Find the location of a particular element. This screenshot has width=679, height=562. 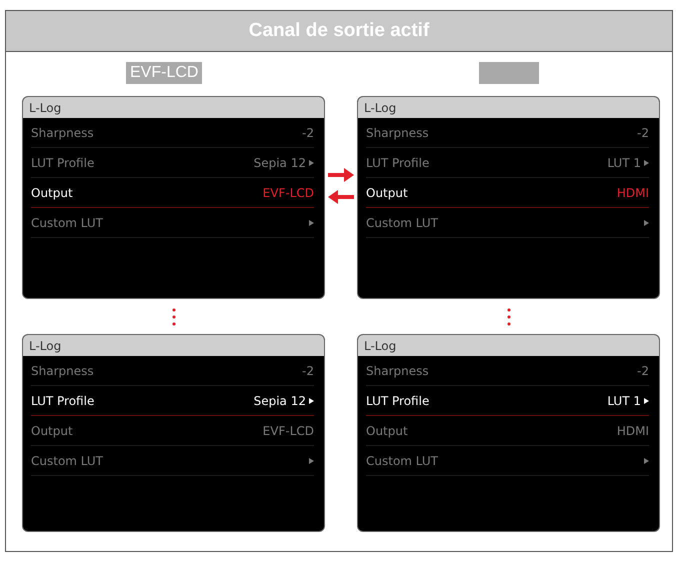

left-arrow-icon is located at coordinates (341, 197).